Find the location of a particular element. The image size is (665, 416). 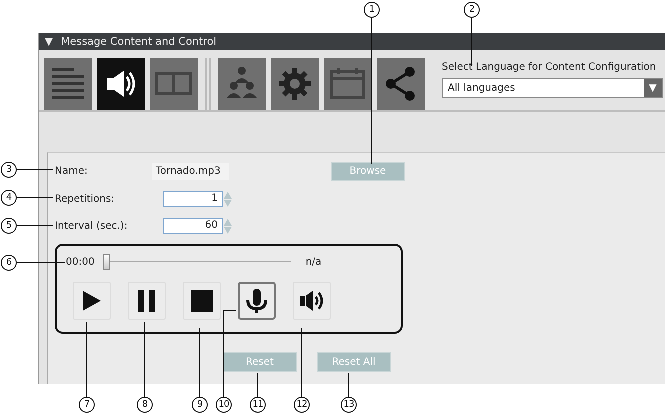

callout-number: 11 is located at coordinates (258, 405).